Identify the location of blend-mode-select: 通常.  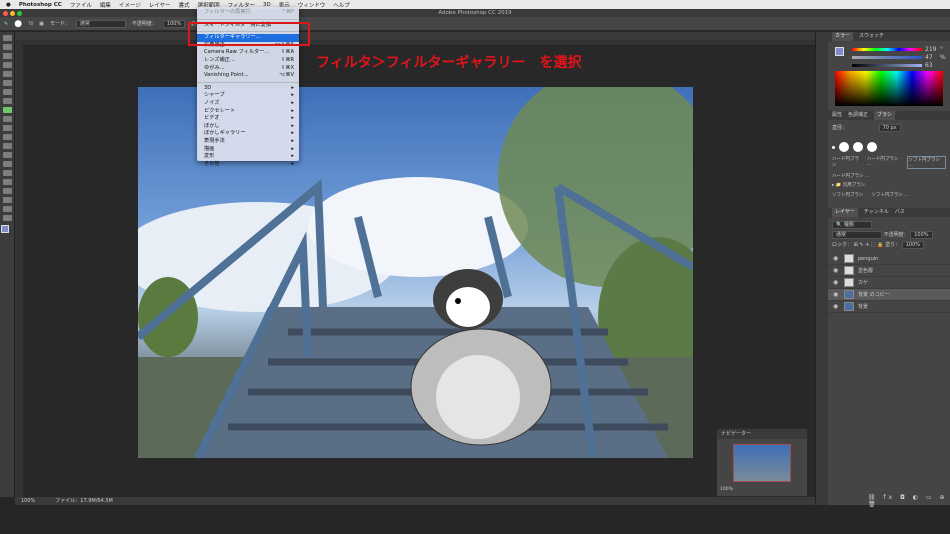
(857, 235).